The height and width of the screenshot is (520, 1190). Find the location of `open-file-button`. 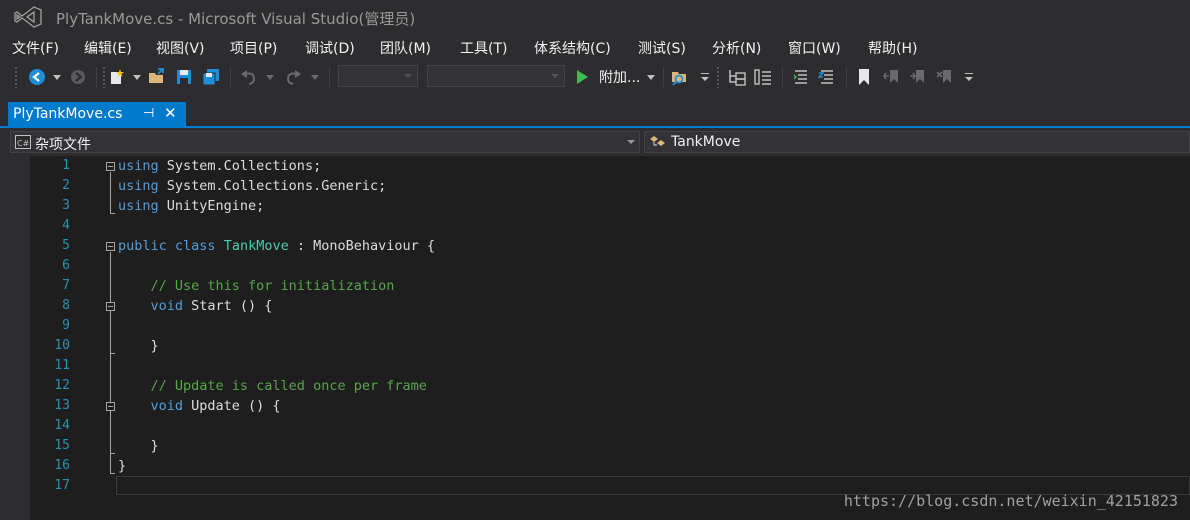

open-file-button is located at coordinates (157, 77).